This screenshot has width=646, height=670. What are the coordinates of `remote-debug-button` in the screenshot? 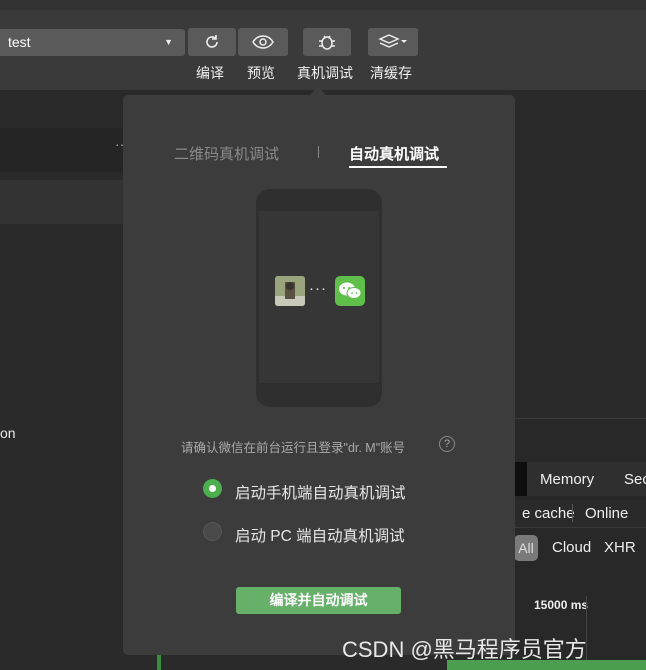 It's located at (327, 42).